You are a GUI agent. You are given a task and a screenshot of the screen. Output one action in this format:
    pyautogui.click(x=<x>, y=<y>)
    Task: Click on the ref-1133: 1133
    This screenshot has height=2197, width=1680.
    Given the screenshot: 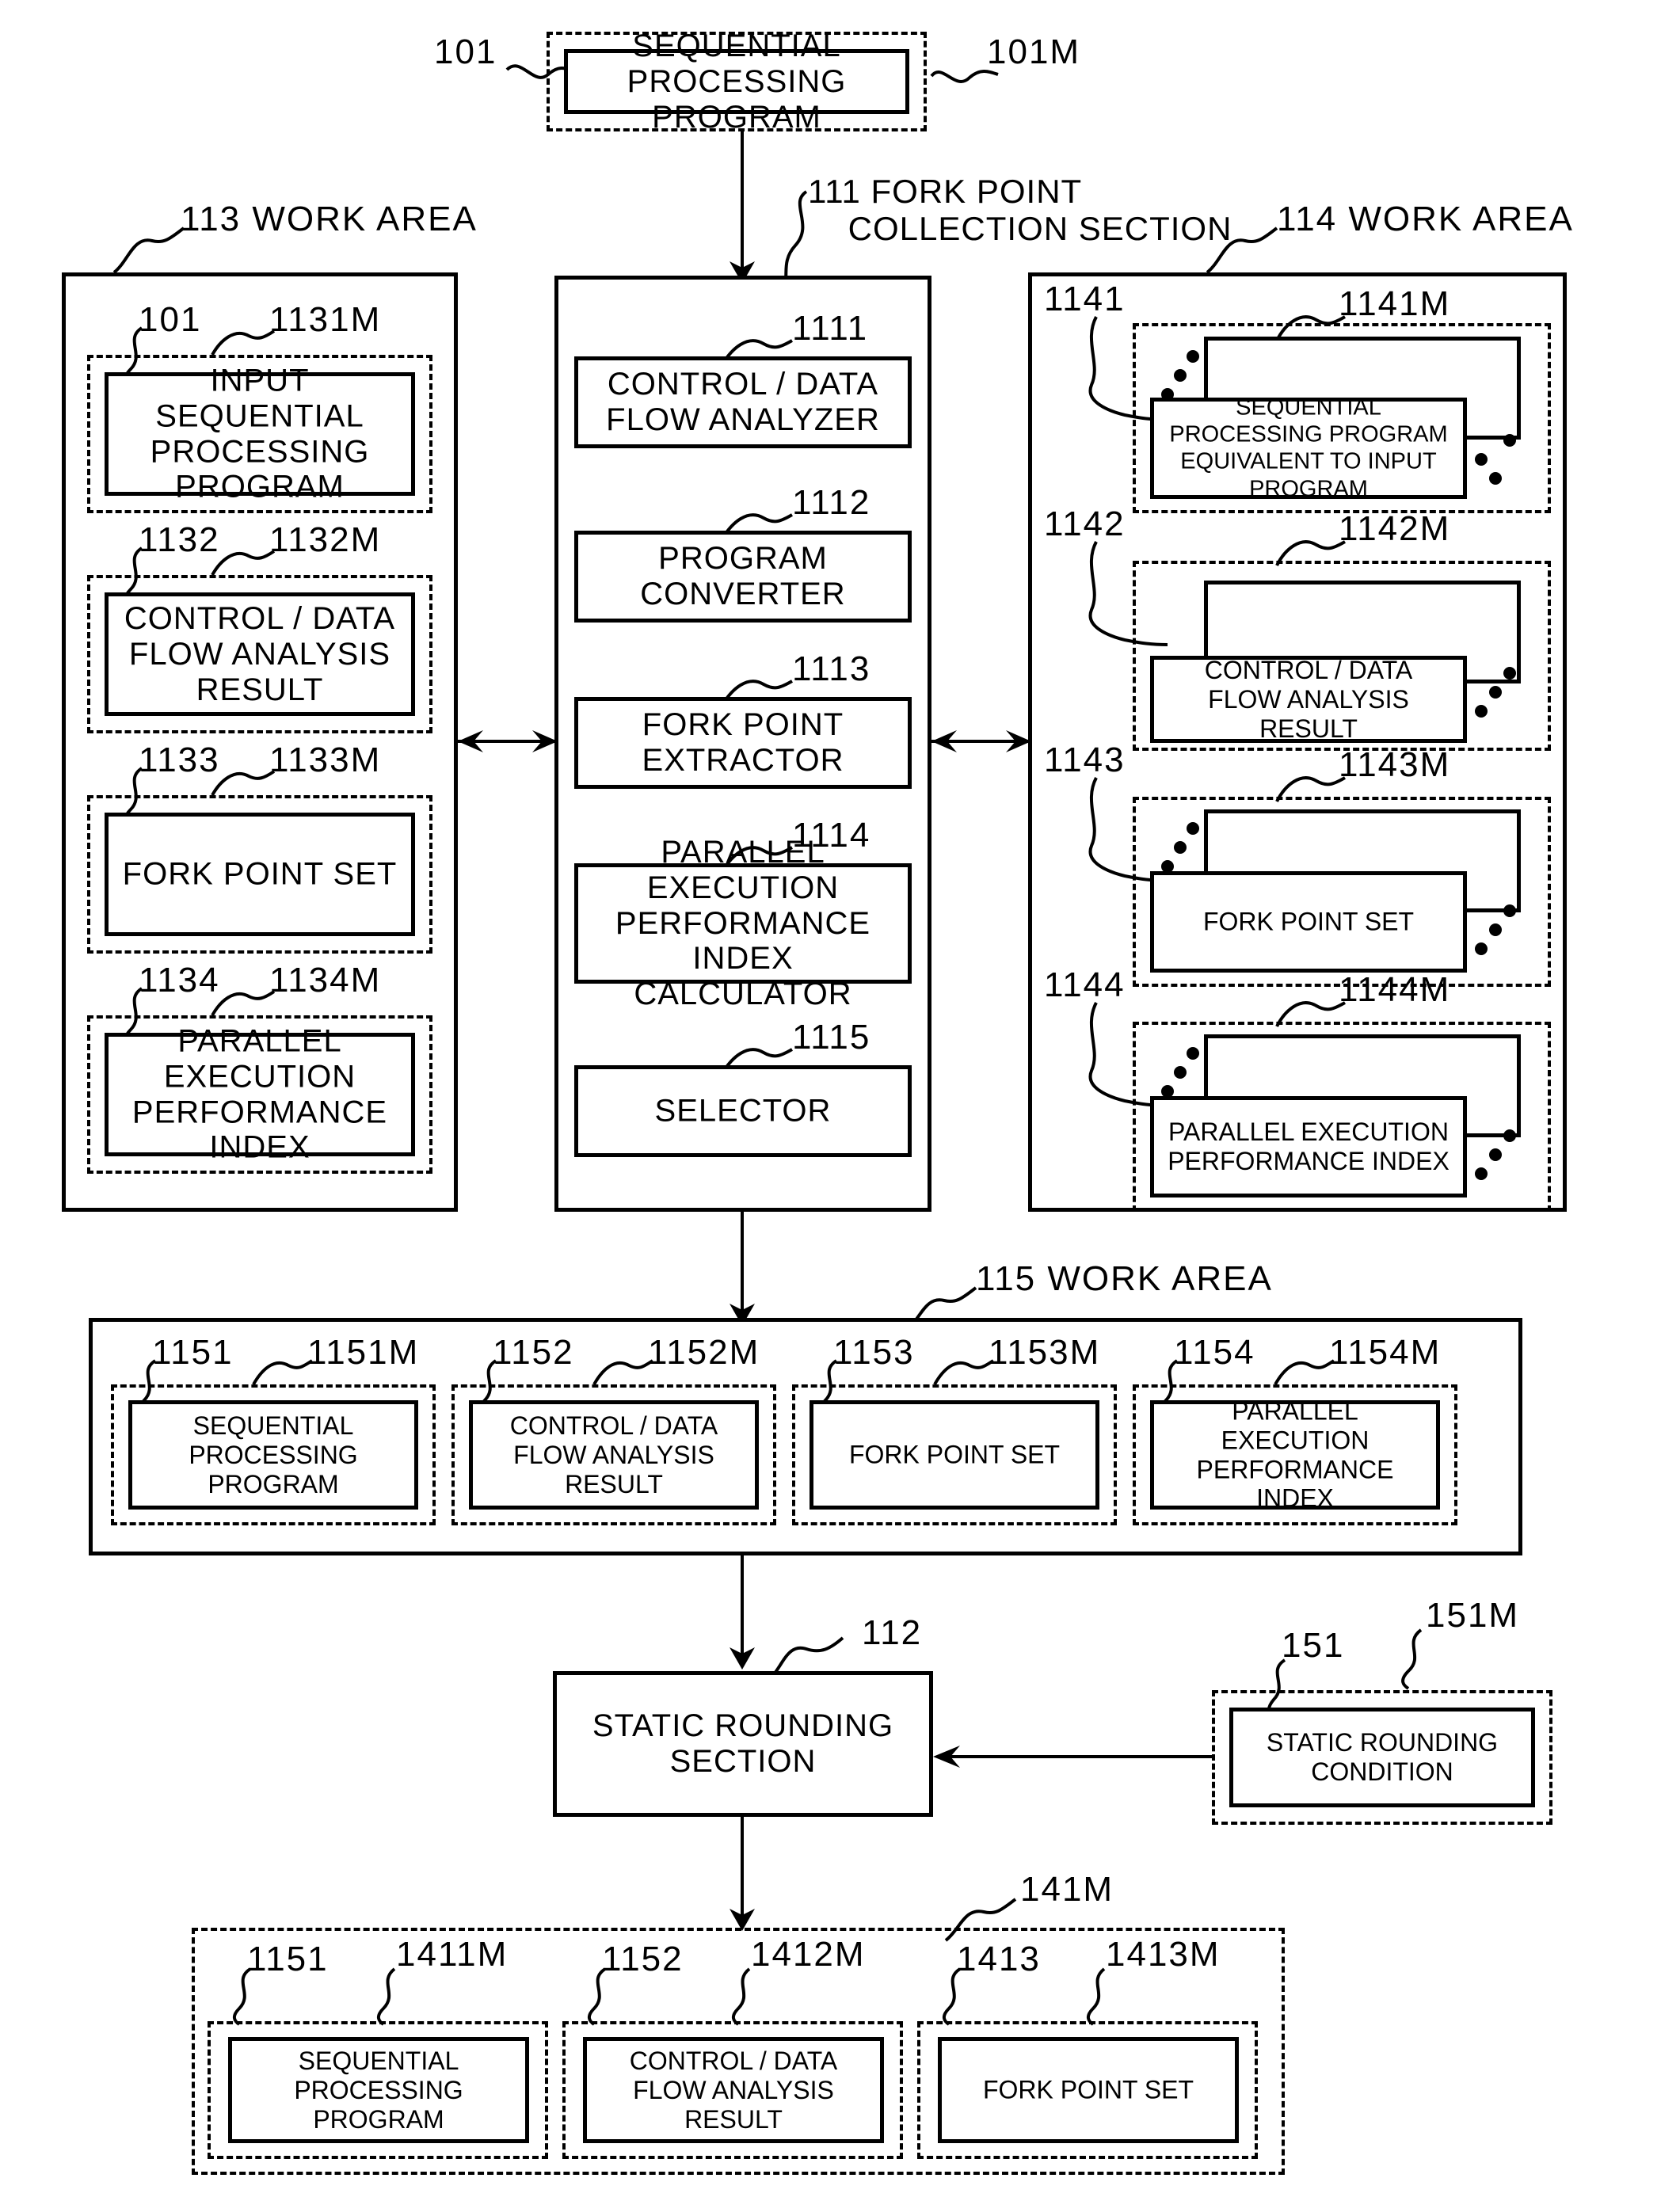 What is the action you would take?
    pyautogui.click(x=179, y=760)
    